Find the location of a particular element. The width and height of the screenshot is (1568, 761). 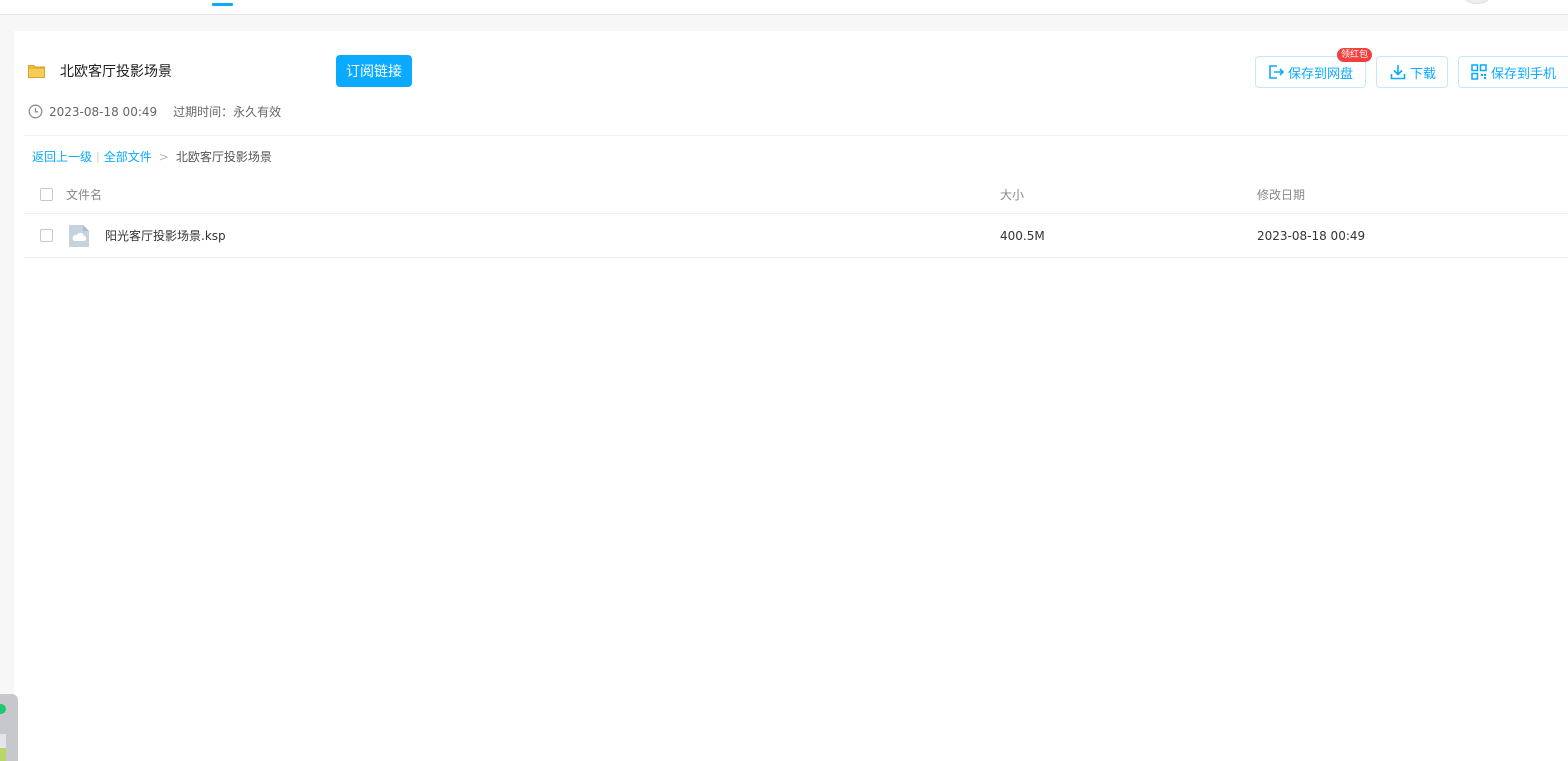

row-name-cell: 阳光客厅投影场景.ksp is located at coordinates (125, 236).